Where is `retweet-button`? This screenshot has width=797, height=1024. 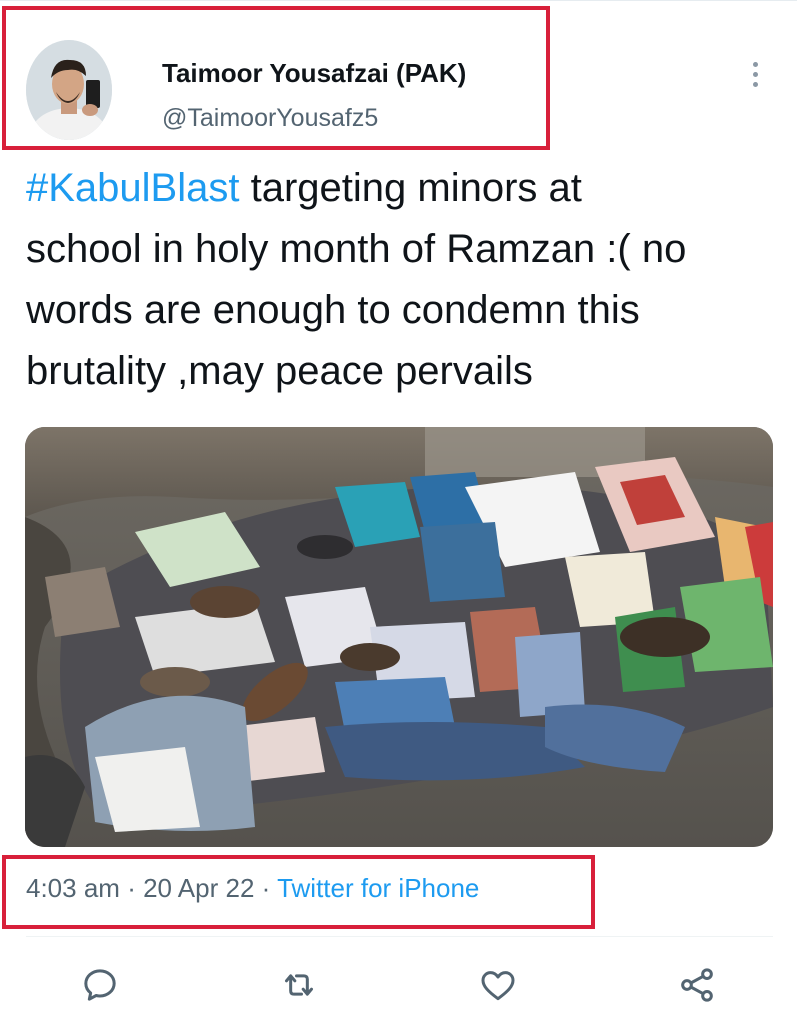 retweet-button is located at coordinates (299, 985).